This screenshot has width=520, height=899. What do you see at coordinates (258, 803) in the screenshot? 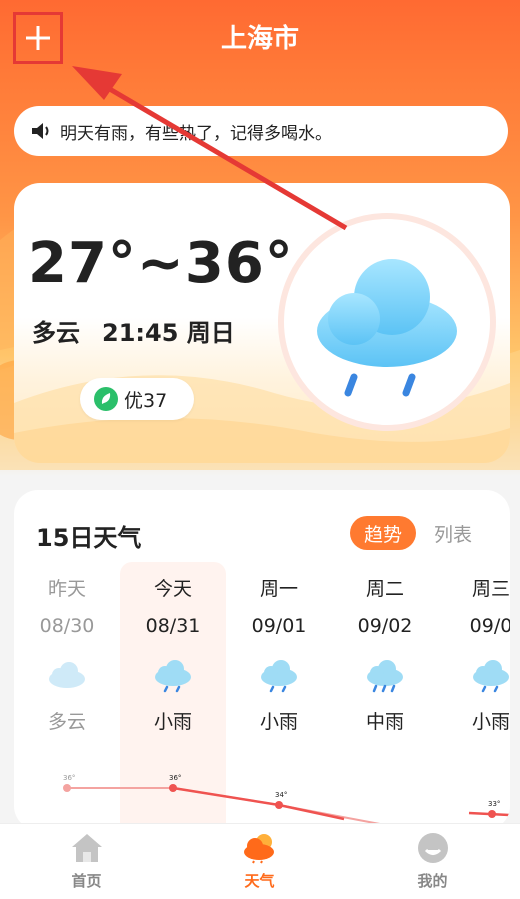
I see `trend-line` at bounding box center [258, 803].